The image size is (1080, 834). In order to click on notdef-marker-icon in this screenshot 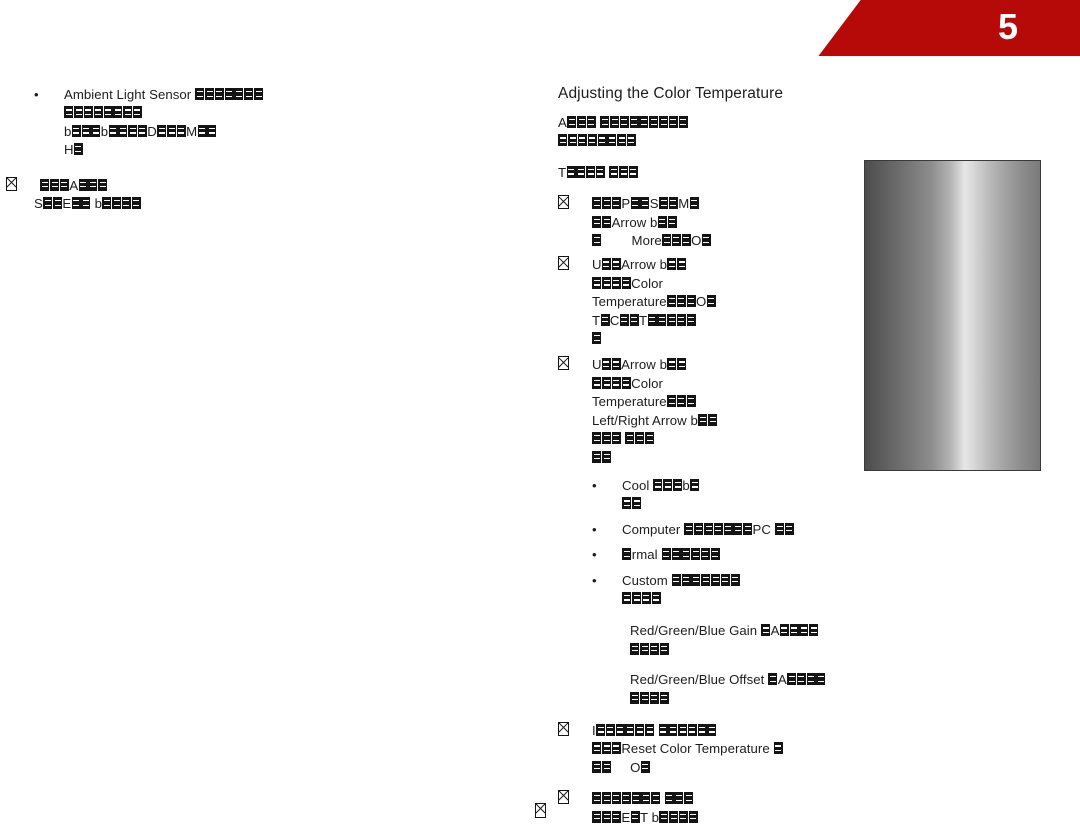, I will do `click(575, 265)`.